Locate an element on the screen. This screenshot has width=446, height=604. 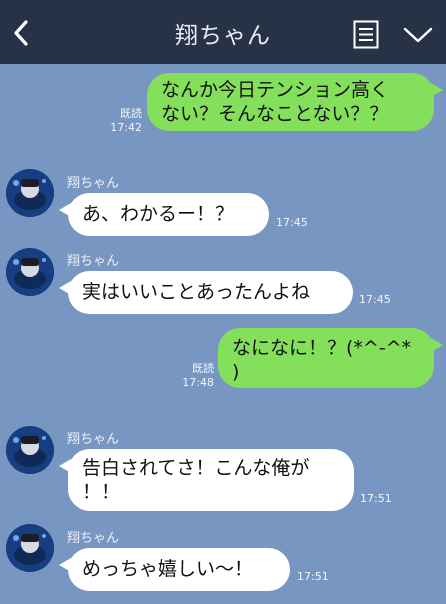
their-message-bubble: あ、わかるー！？ is located at coordinates (164, 214).